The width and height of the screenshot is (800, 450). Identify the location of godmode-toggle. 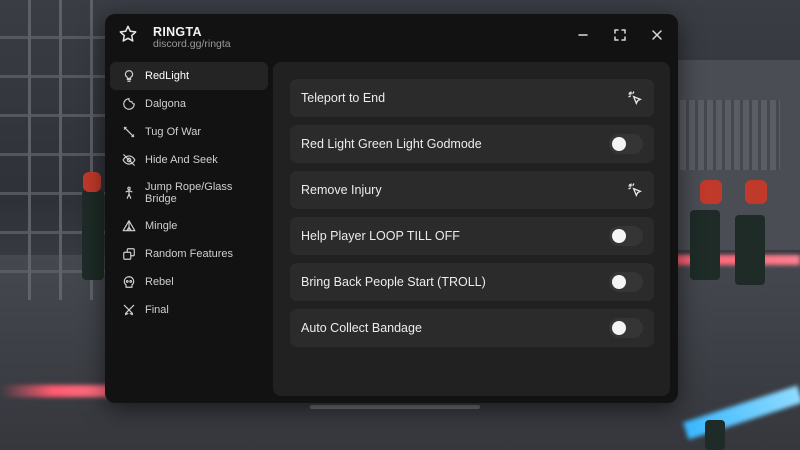
(626, 144).